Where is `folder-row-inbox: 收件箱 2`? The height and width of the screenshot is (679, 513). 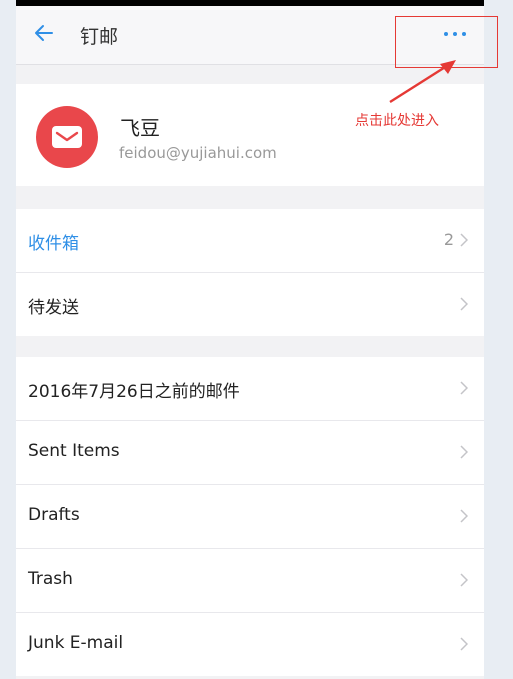
folder-row-inbox: 收件箱 2 is located at coordinates (250, 241).